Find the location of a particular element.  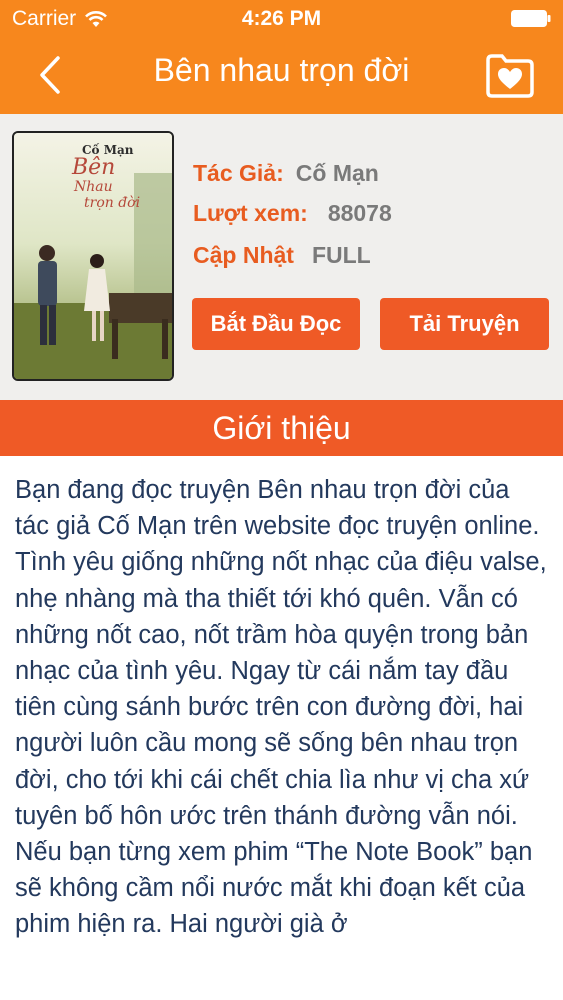

update-value: FULL is located at coordinates (341, 255).